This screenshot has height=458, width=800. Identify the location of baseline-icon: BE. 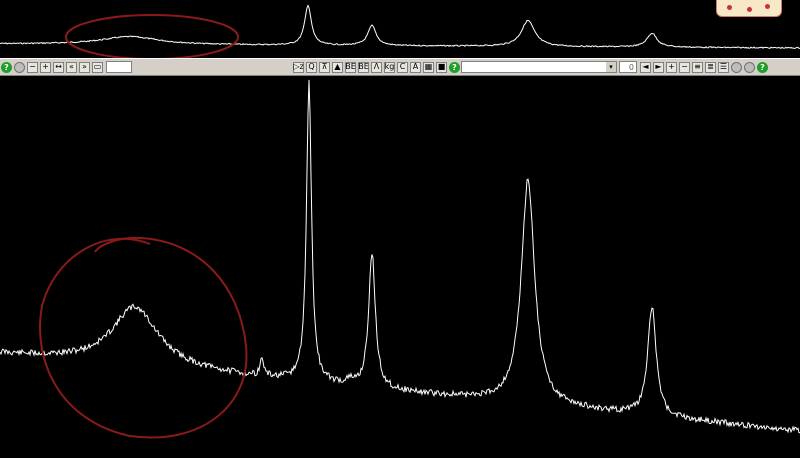
(350, 67).